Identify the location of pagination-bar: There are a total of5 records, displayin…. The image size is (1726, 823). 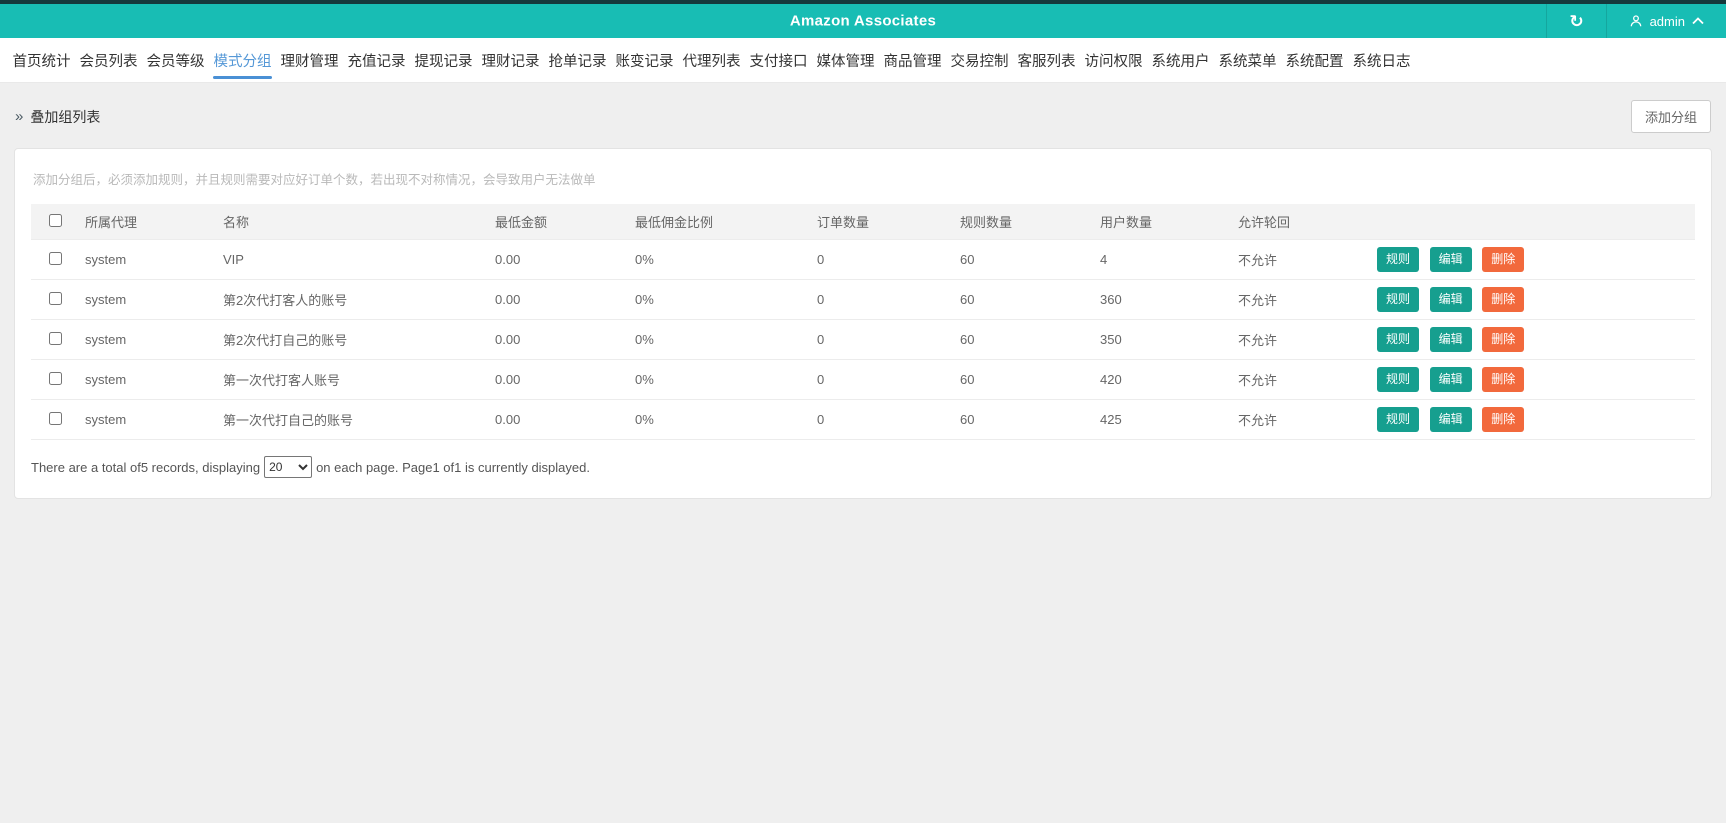
(863, 467).